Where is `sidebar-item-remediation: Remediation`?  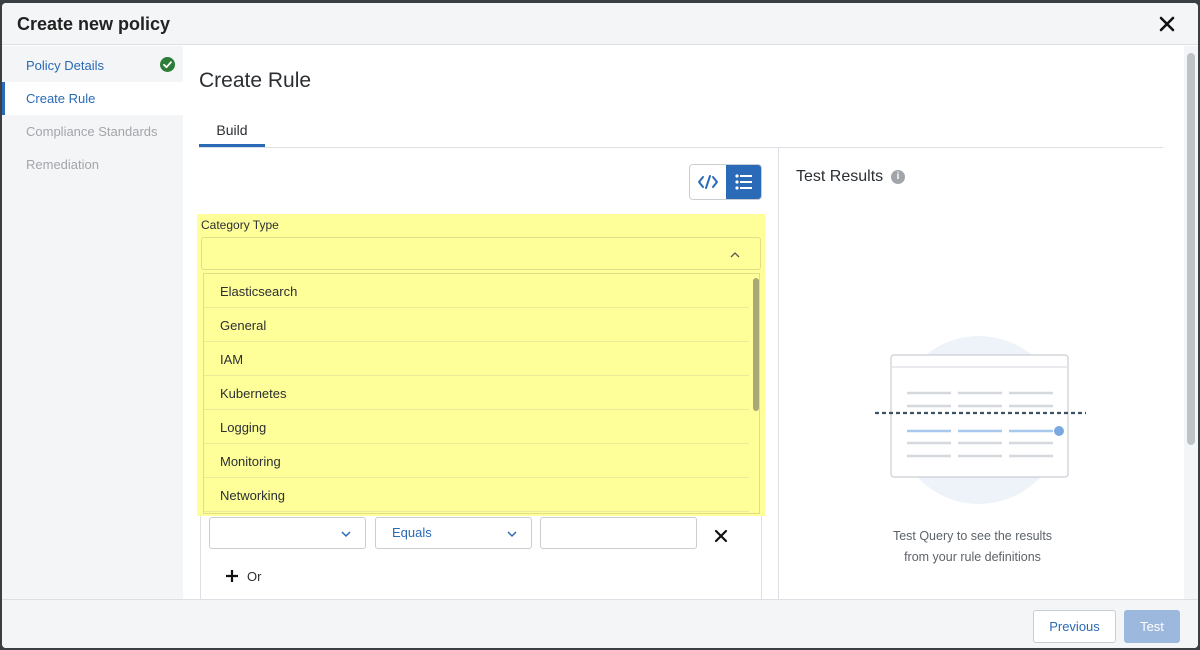
sidebar-item-remediation: Remediation is located at coordinates (92, 164).